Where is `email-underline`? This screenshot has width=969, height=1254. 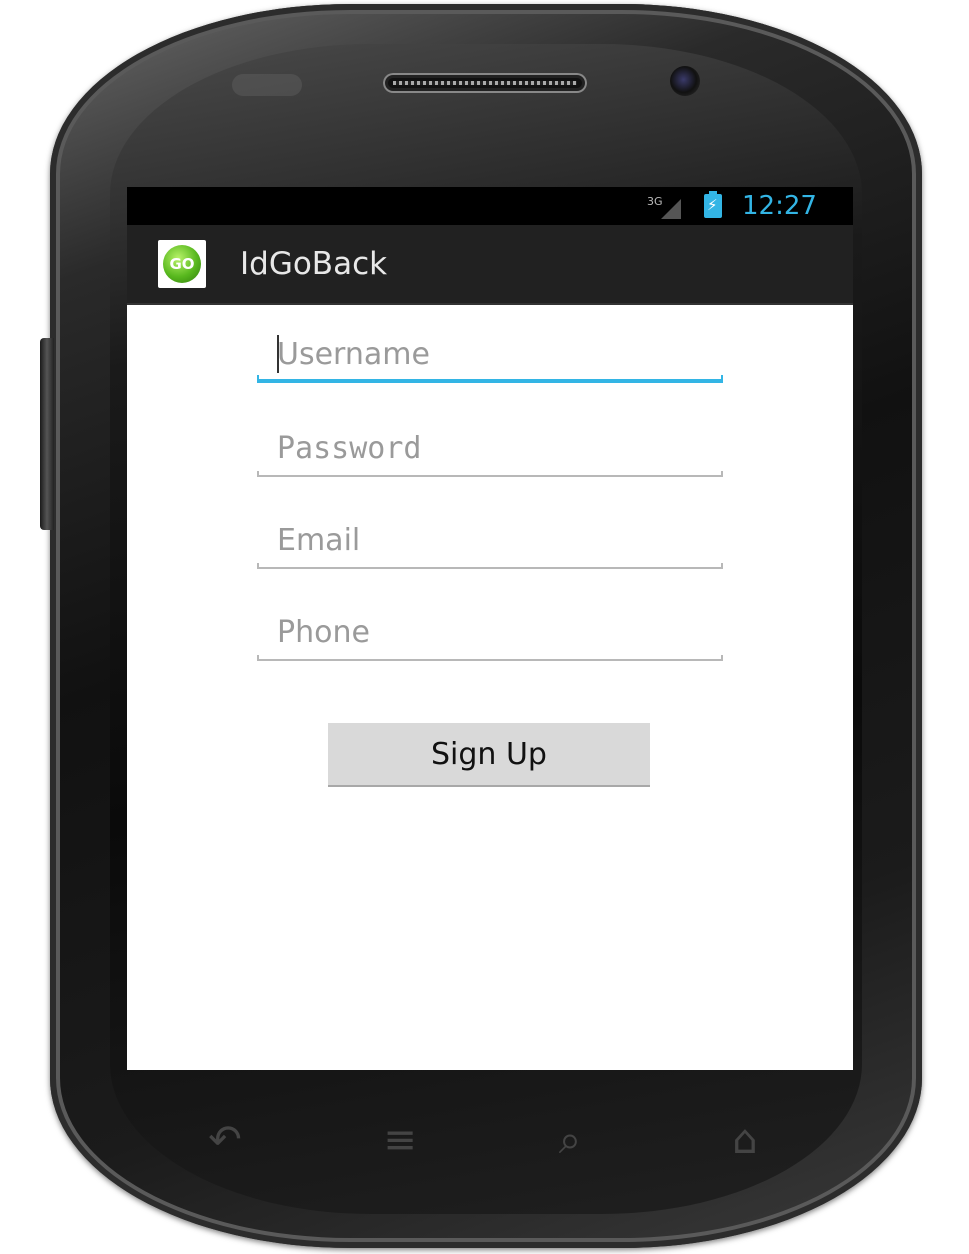
email-underline is located at coordinates (490, 566).